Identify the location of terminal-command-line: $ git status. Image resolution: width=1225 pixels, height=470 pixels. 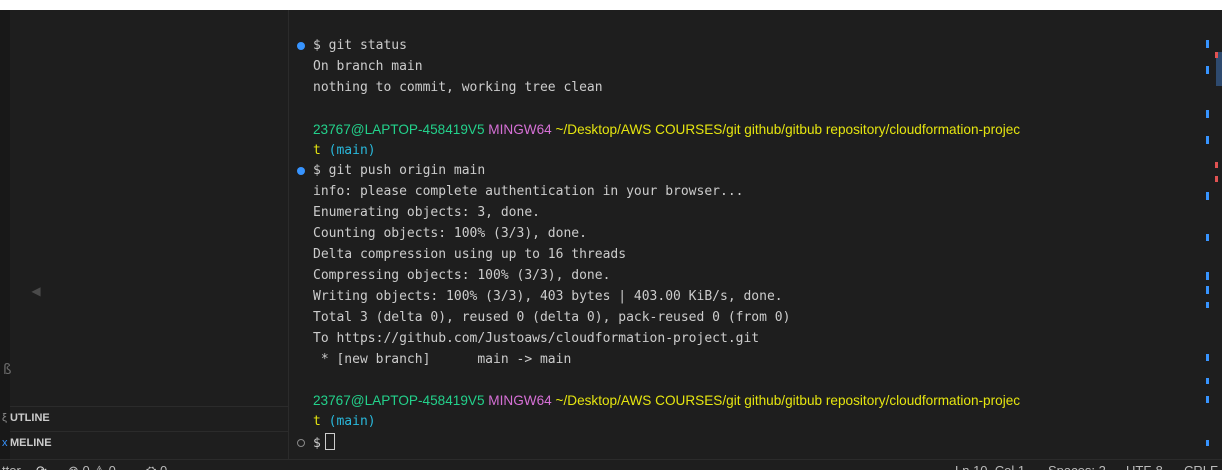
(360, 45).